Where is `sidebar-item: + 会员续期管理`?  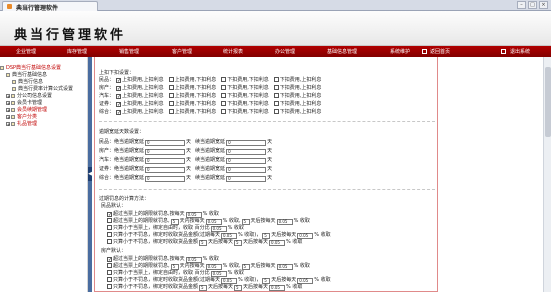 sidebar-item: + 会员续期管理 is located at coordinates (26, 110).